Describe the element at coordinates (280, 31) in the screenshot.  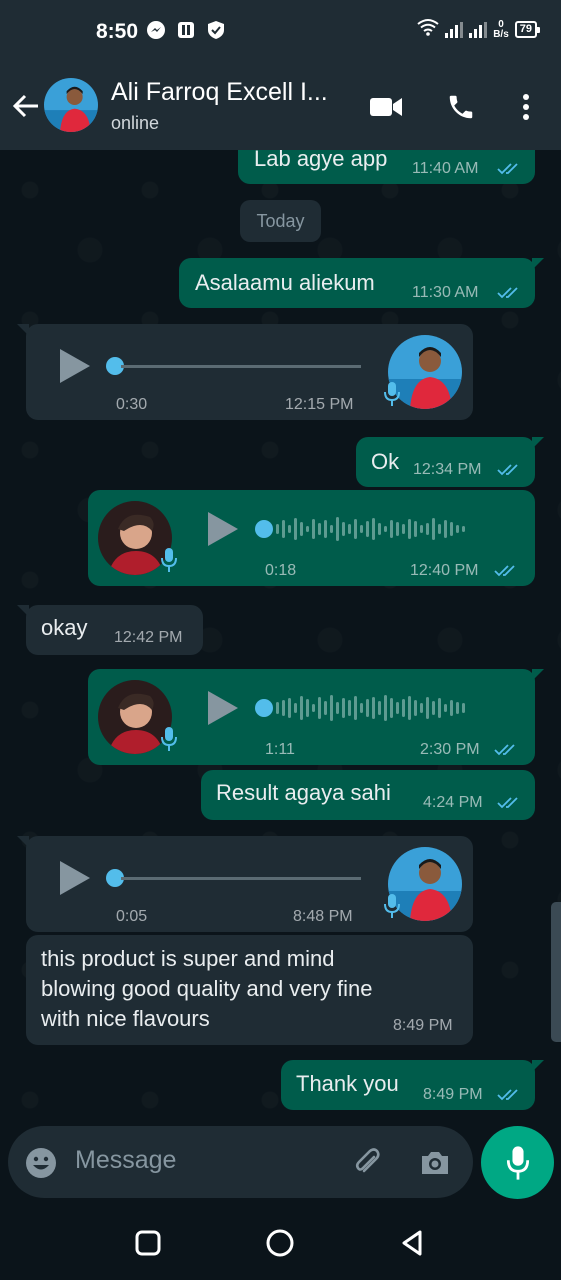
I see `status-bar: 8:50 0 B/s 79` at that location.